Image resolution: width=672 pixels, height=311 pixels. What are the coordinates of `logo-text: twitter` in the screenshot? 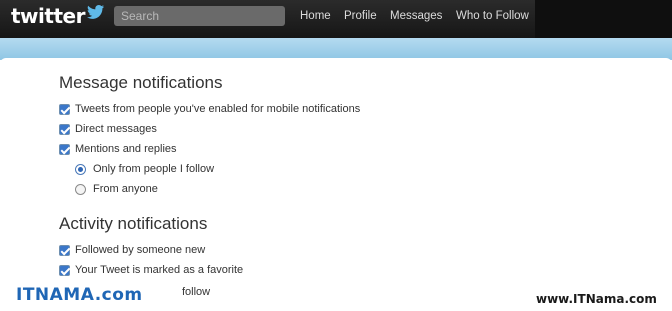 It's located at (48, 16).